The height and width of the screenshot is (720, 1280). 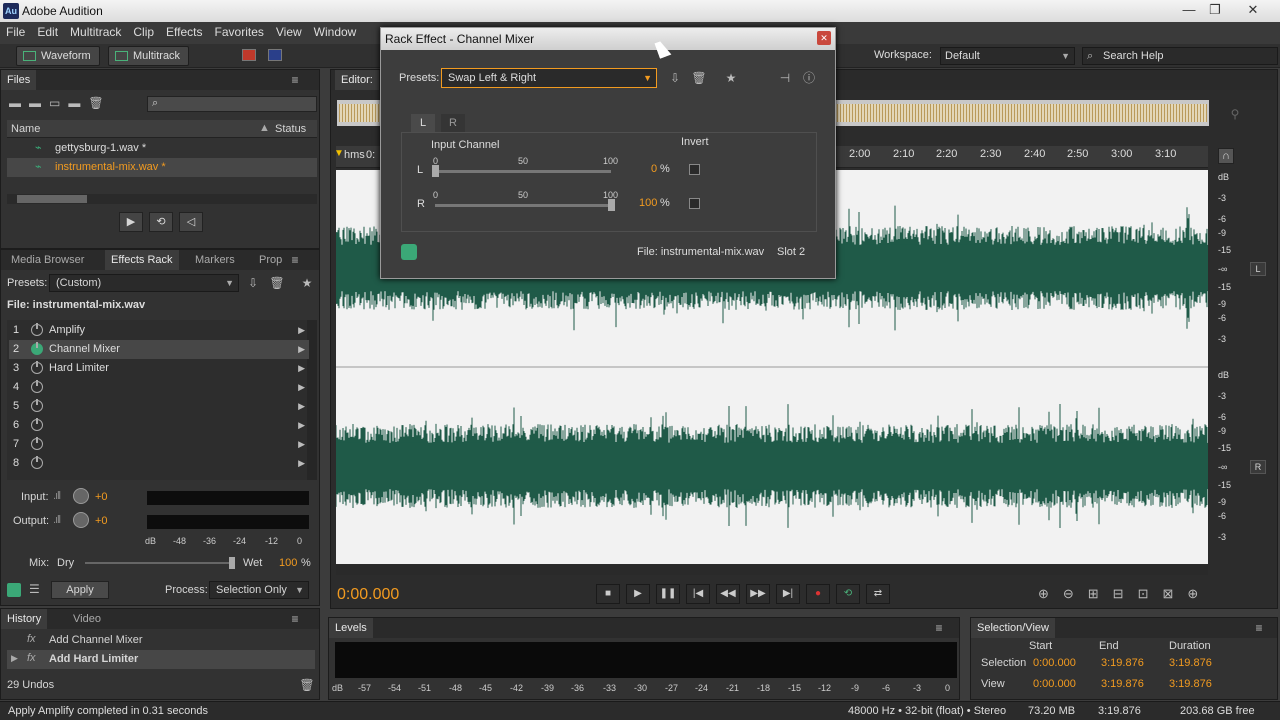 I want to click on close-icon: ✕, so click(x=824, y=38).